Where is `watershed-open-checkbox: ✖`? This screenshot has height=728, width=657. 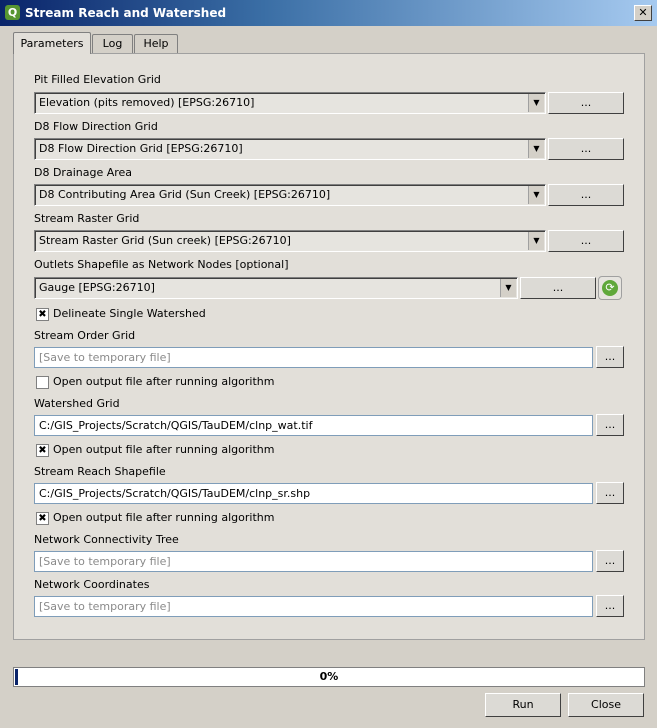 watershed-open-checkbox: ✖ is located at coordinates (42, 450).